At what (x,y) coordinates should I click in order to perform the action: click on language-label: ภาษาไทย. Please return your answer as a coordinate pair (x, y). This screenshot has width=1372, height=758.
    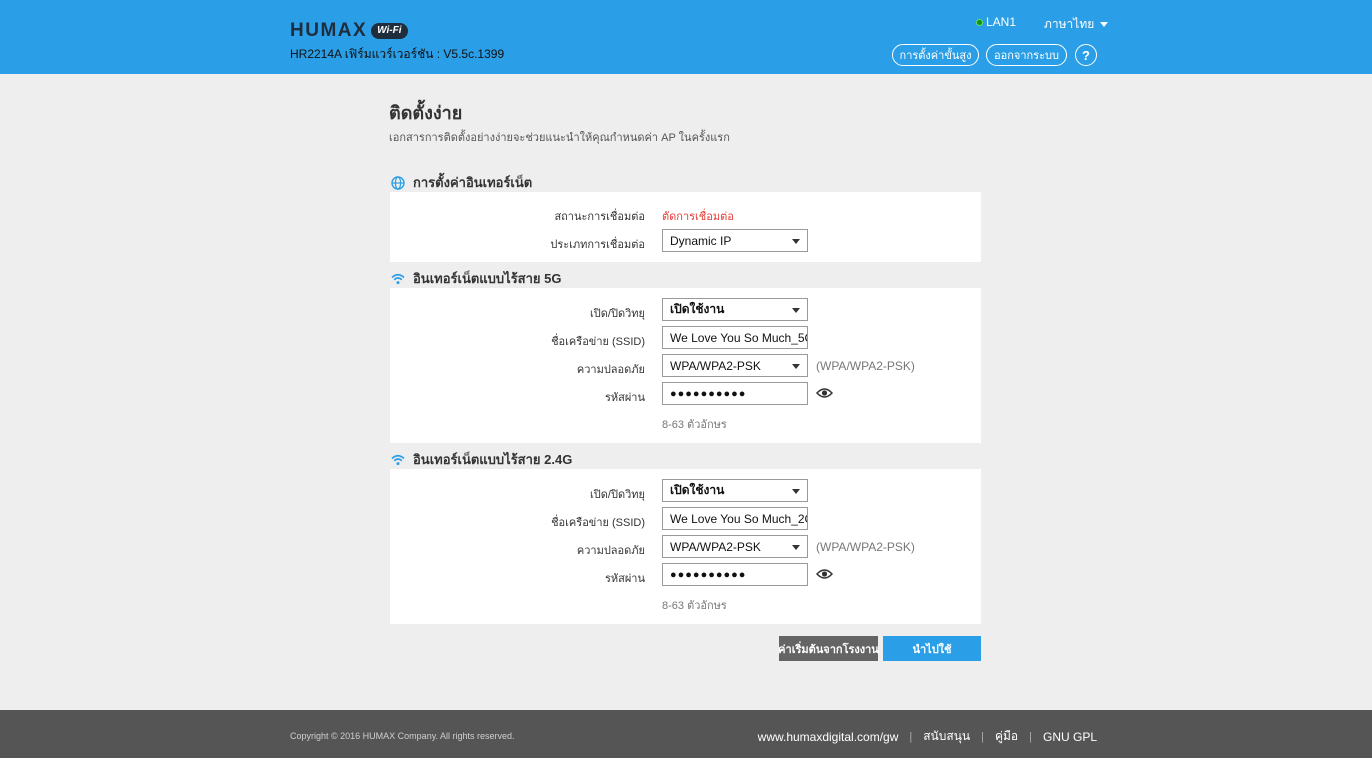
    Looking at the image, I should click on (1069, 24).